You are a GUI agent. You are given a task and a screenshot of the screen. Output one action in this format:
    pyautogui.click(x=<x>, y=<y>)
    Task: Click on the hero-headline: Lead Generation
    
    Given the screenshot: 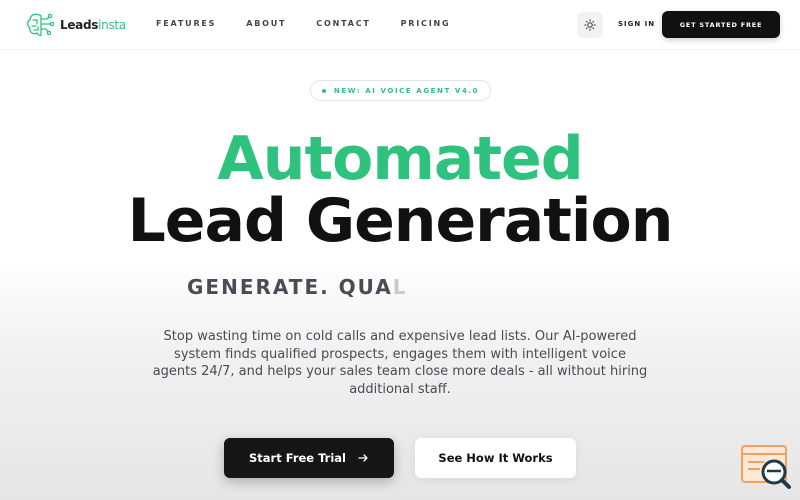 What is the action you would take?
    pyautogui.click(x=400, y=221)
    